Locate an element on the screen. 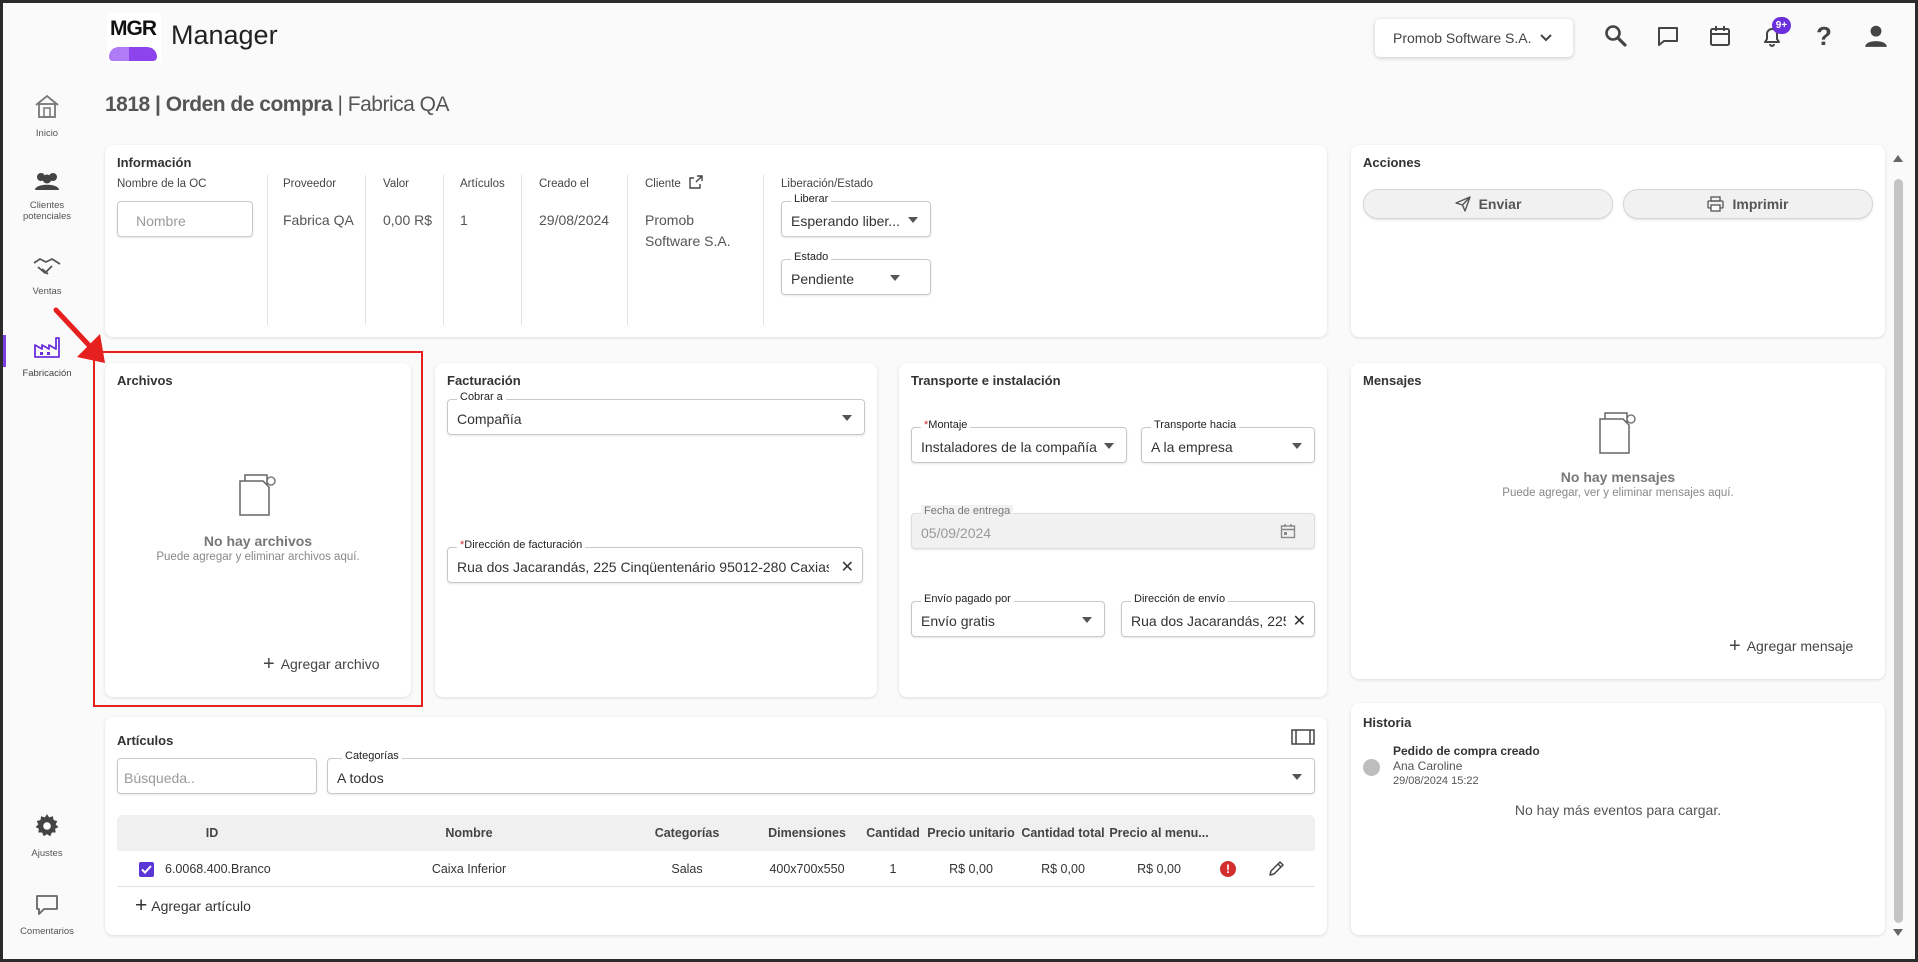  send-label: Enviar is located at coordinates (1500, 204).